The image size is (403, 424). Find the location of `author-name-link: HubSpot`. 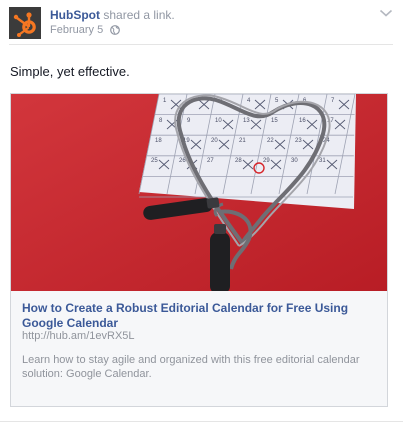

author-name-link: HubSpot is located at coordinates (75, 15).